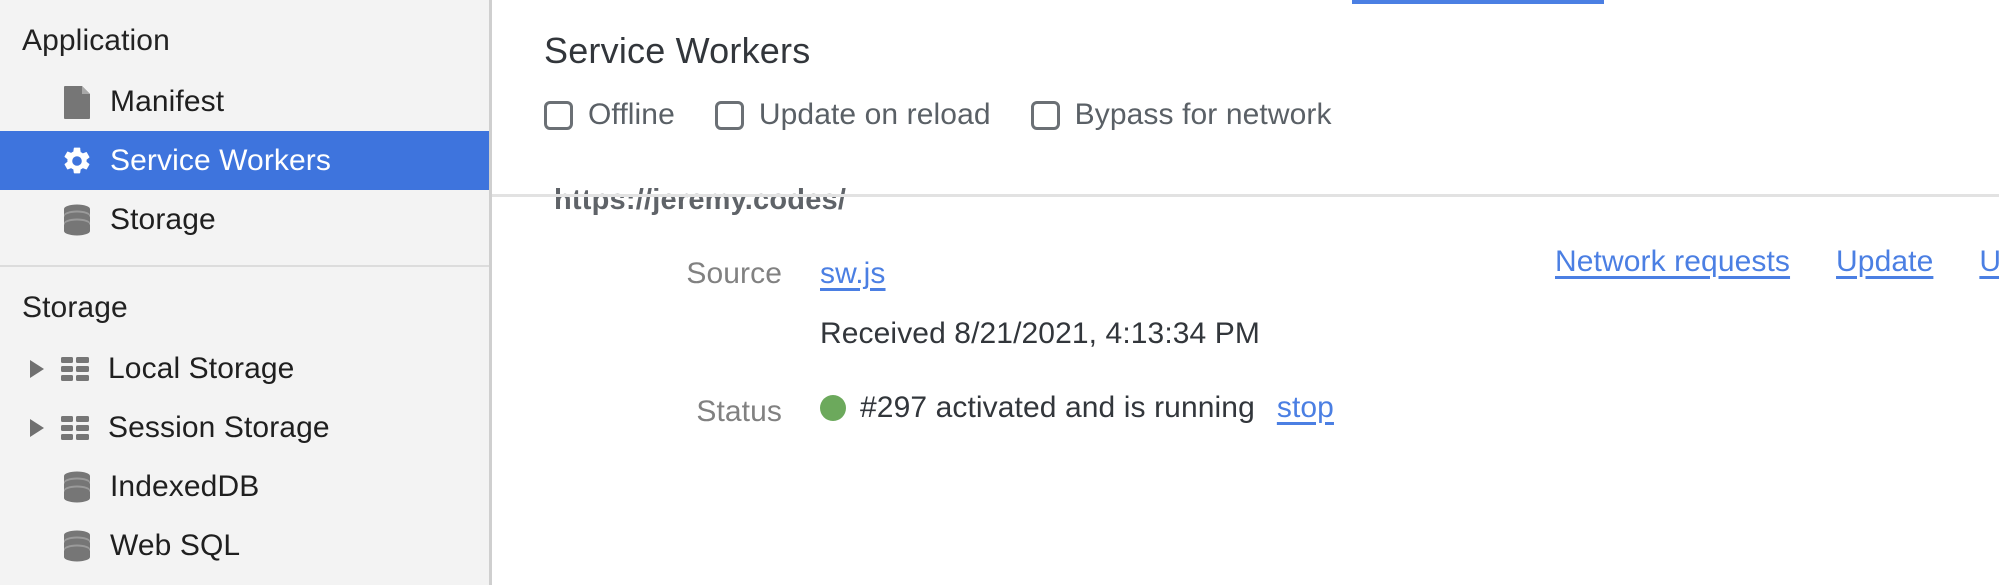 This screenshot has width=1999, height=585. Describe the element at coordinates (163, 219) in the screenshot. I see `sidebar-item-label: Storage` at that location.